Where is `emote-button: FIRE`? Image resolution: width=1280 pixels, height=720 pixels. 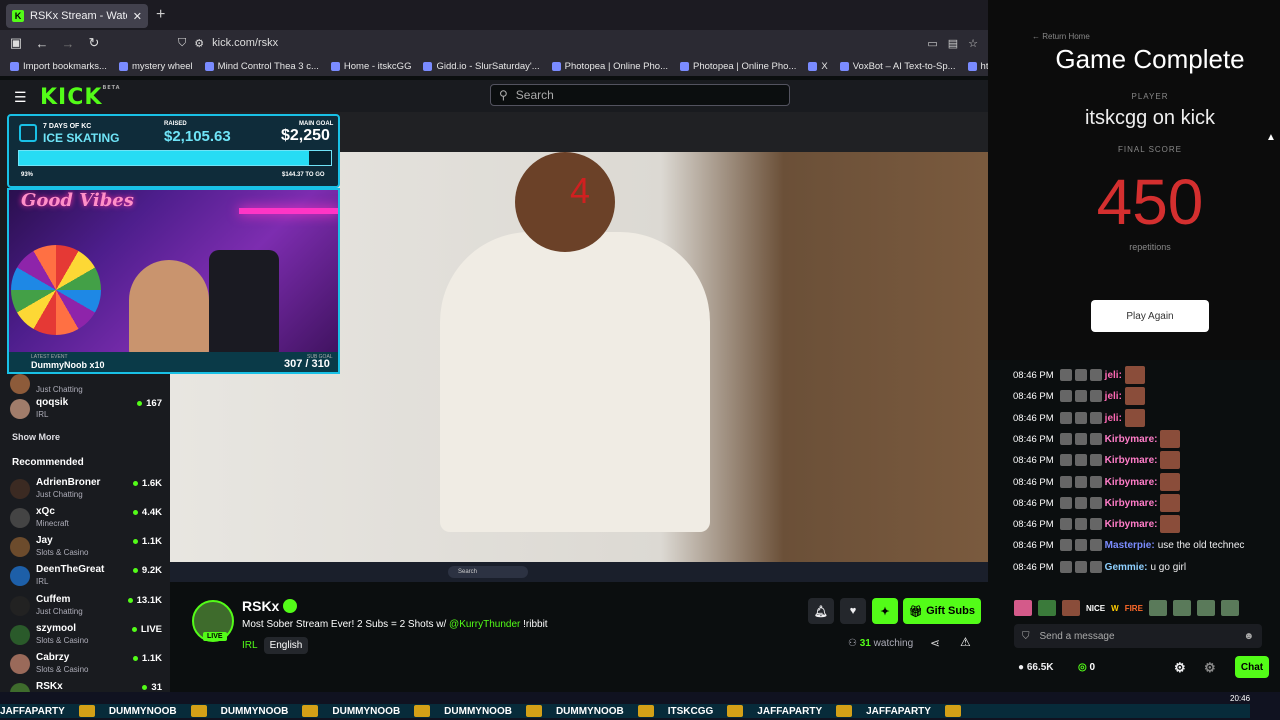 emote-button: FIRE is located at coordinates (1134, 608).